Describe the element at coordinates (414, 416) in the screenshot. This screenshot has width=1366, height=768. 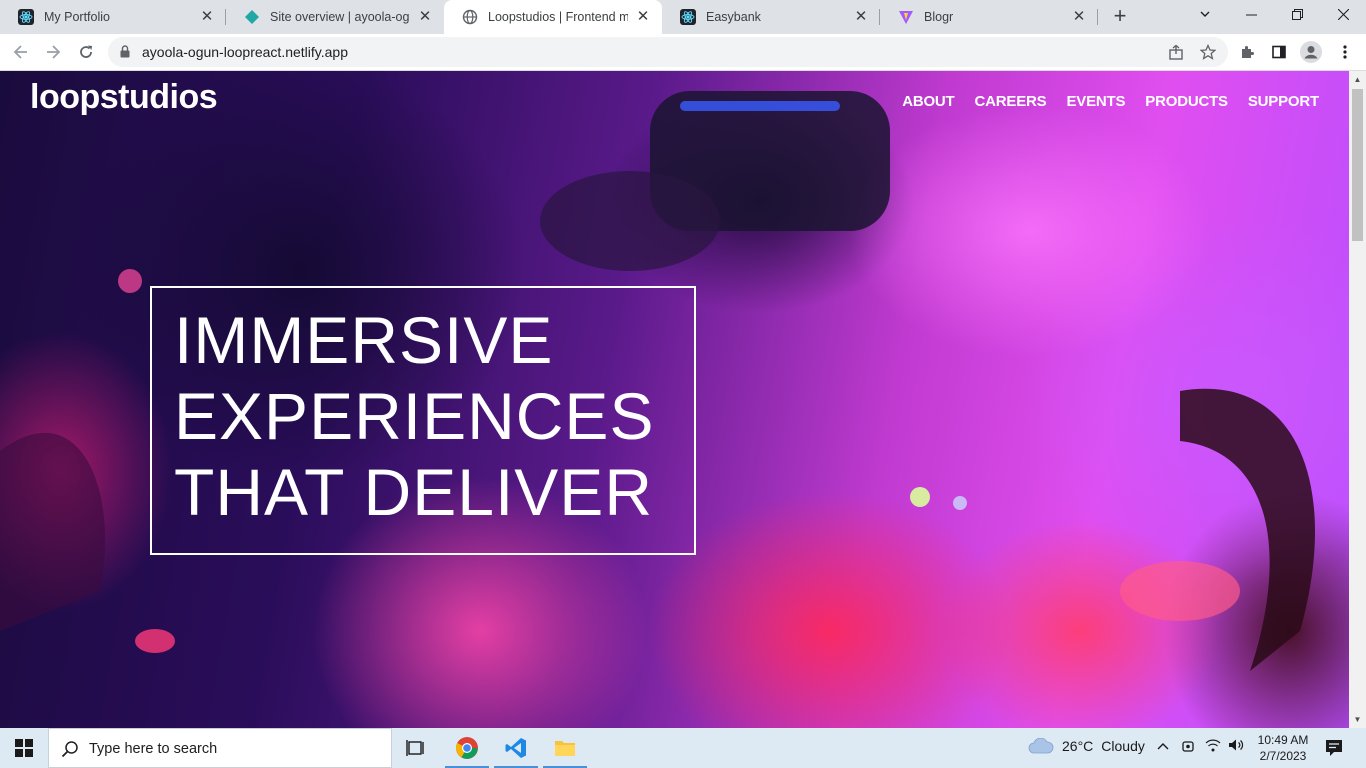
I see `hero-headline-line: EXPERIENCES` at that location.